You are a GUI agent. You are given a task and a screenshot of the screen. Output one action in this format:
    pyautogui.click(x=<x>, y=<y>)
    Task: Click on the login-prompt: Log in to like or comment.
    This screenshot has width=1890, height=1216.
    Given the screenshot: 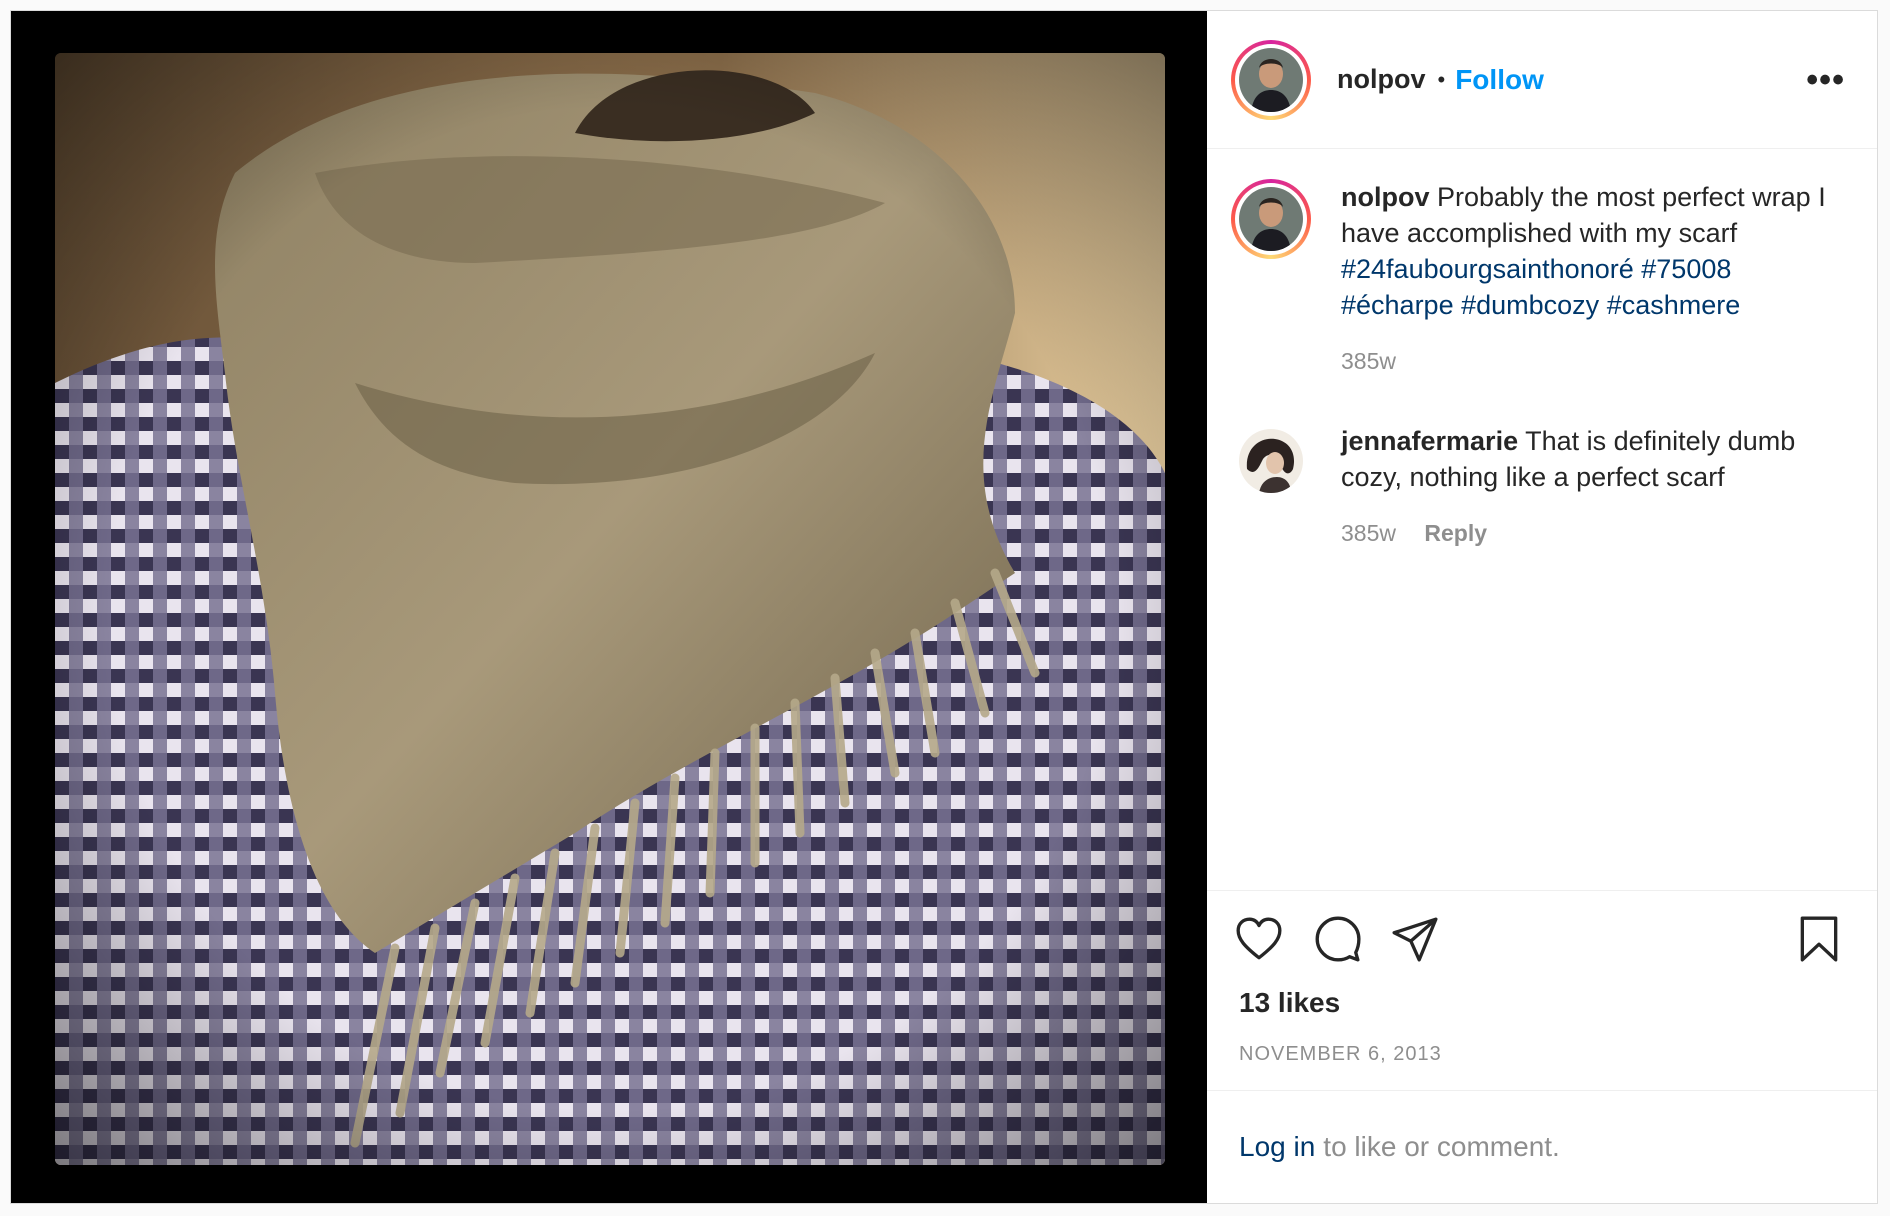 What is the action you would take?
    pyautogui.click(x=1542, y=1146)
    